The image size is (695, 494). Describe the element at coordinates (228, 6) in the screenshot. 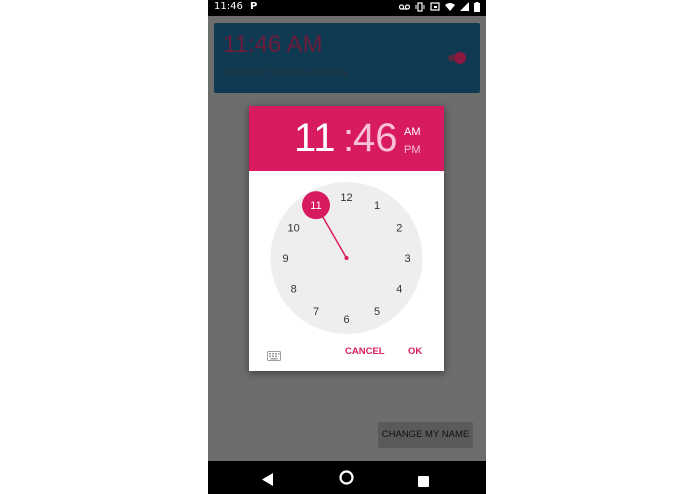

I see `status-time: 11:46` at that location.